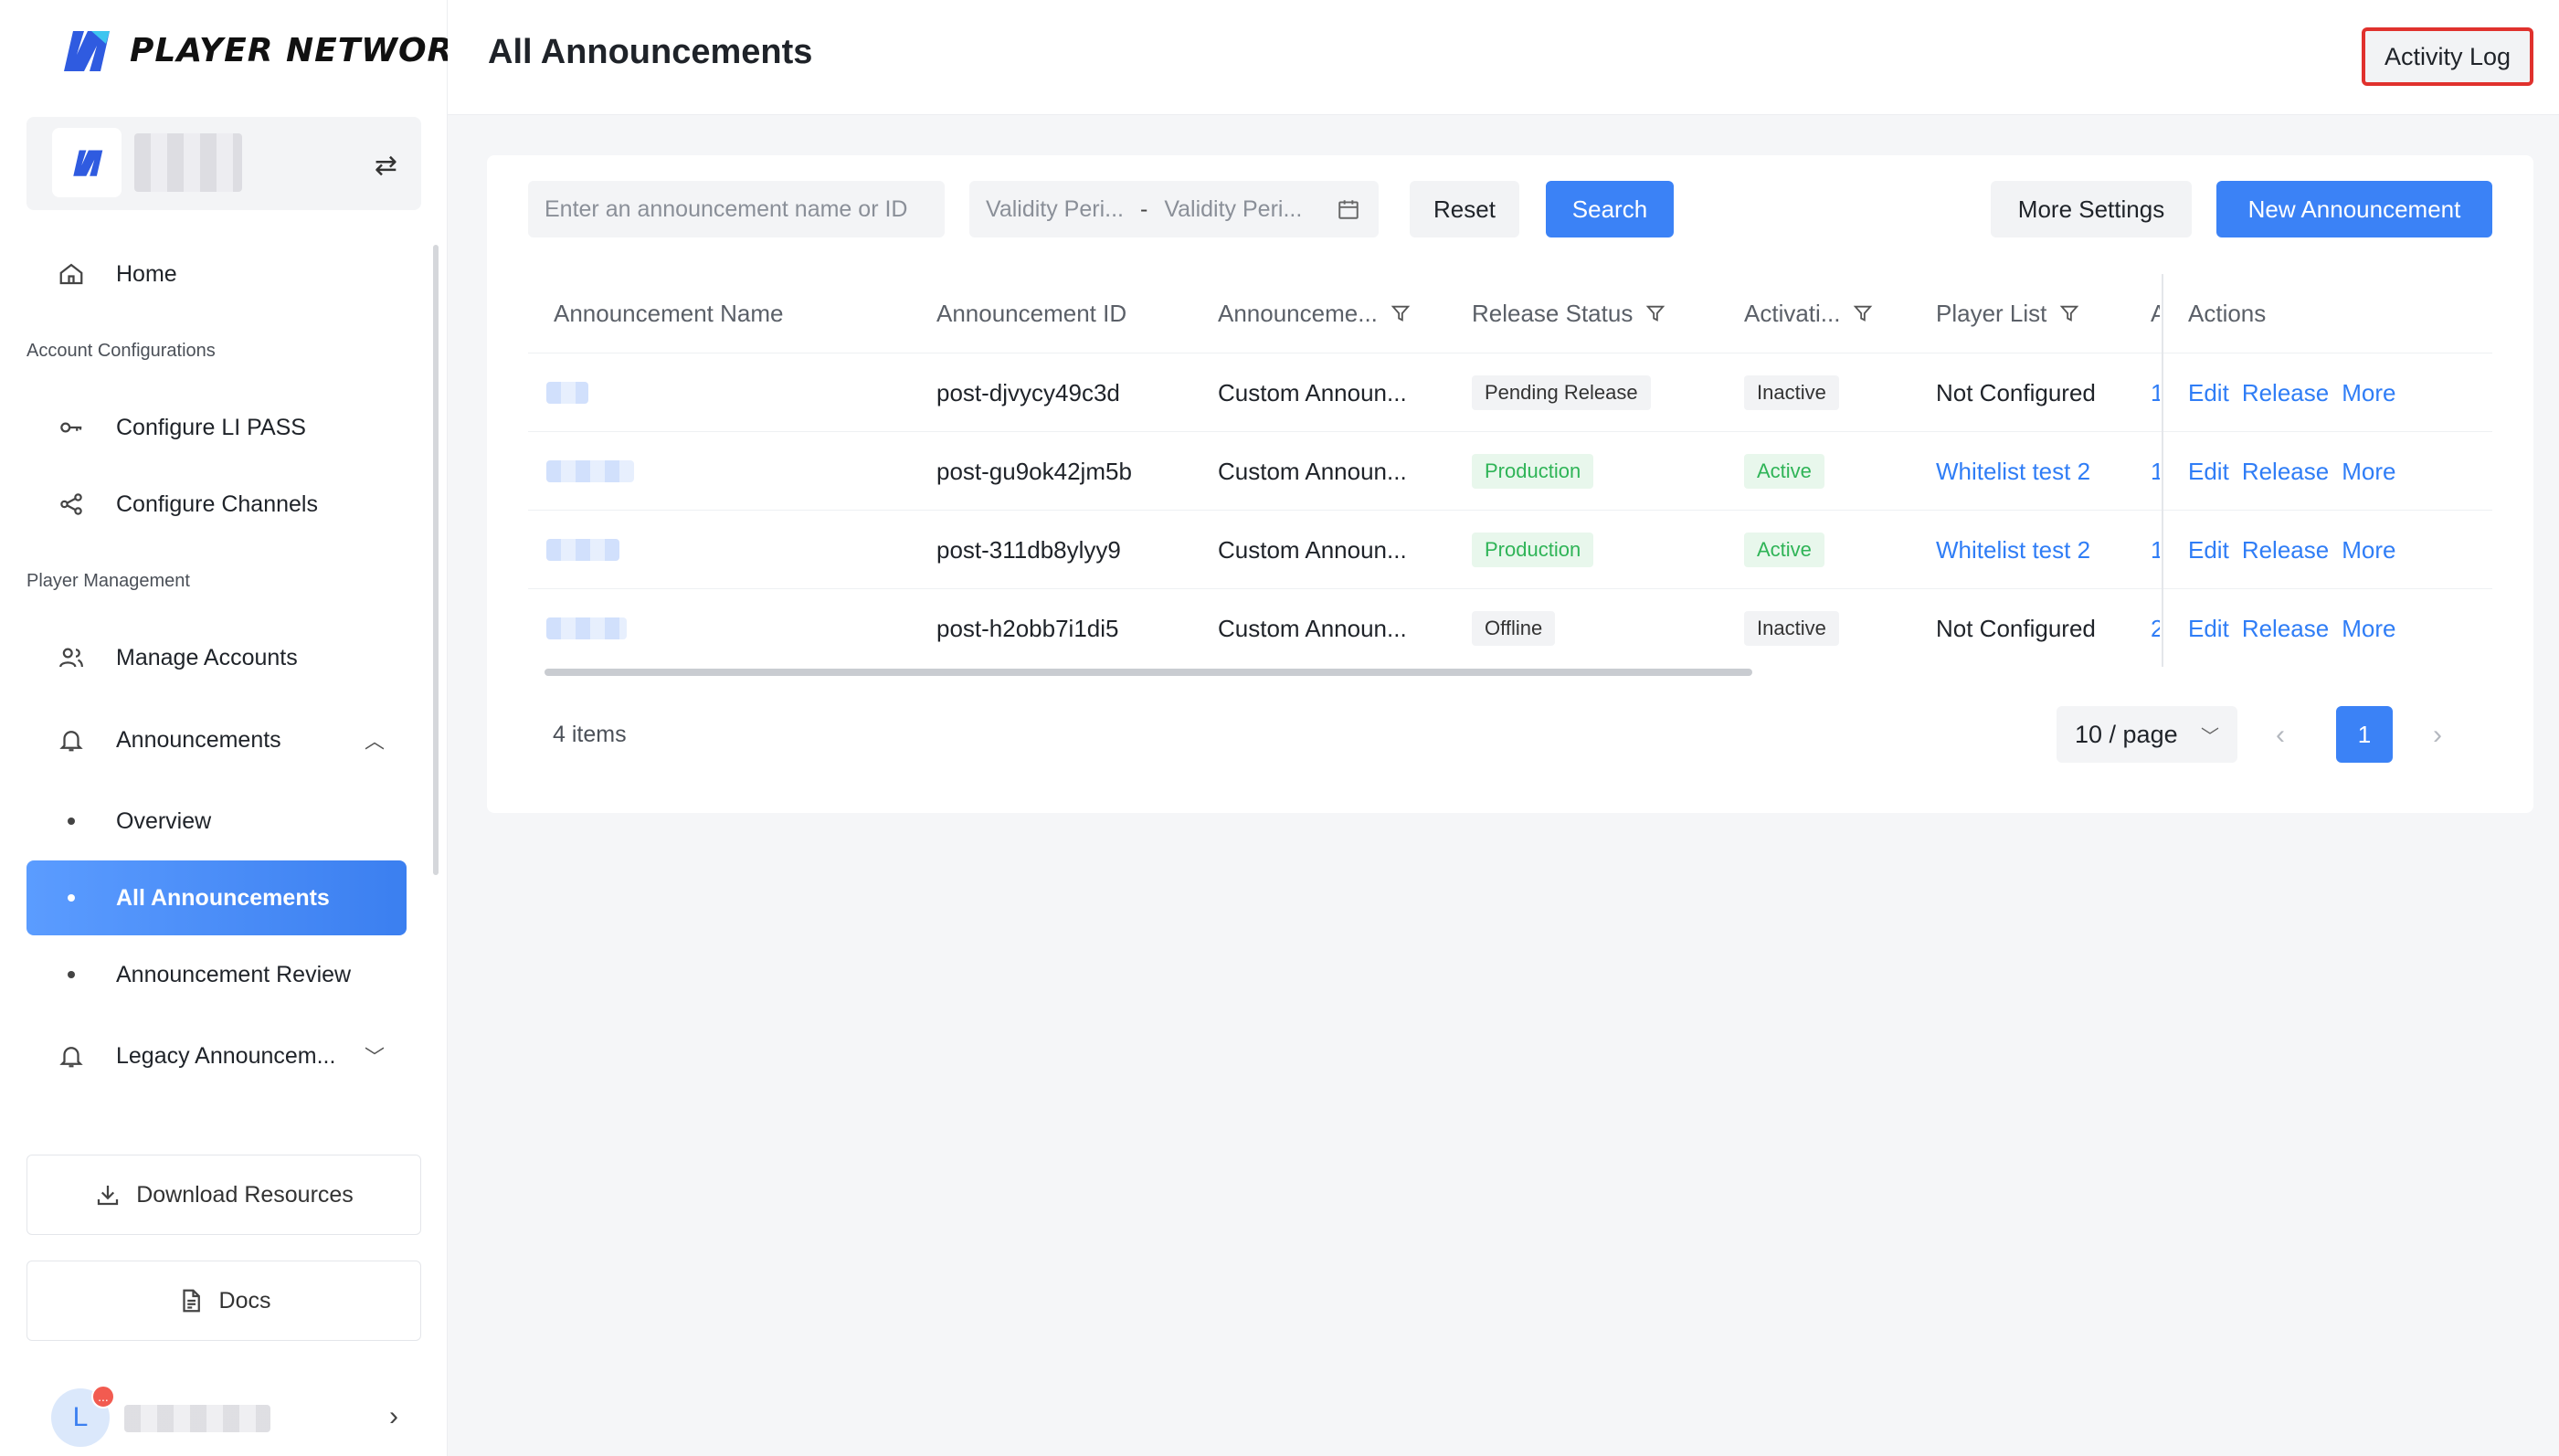 The width and height of the screenshot is (2559, 1456). Describe the element at coordinates (71, 657) in the screenshot. I see `users-icon` at that location.